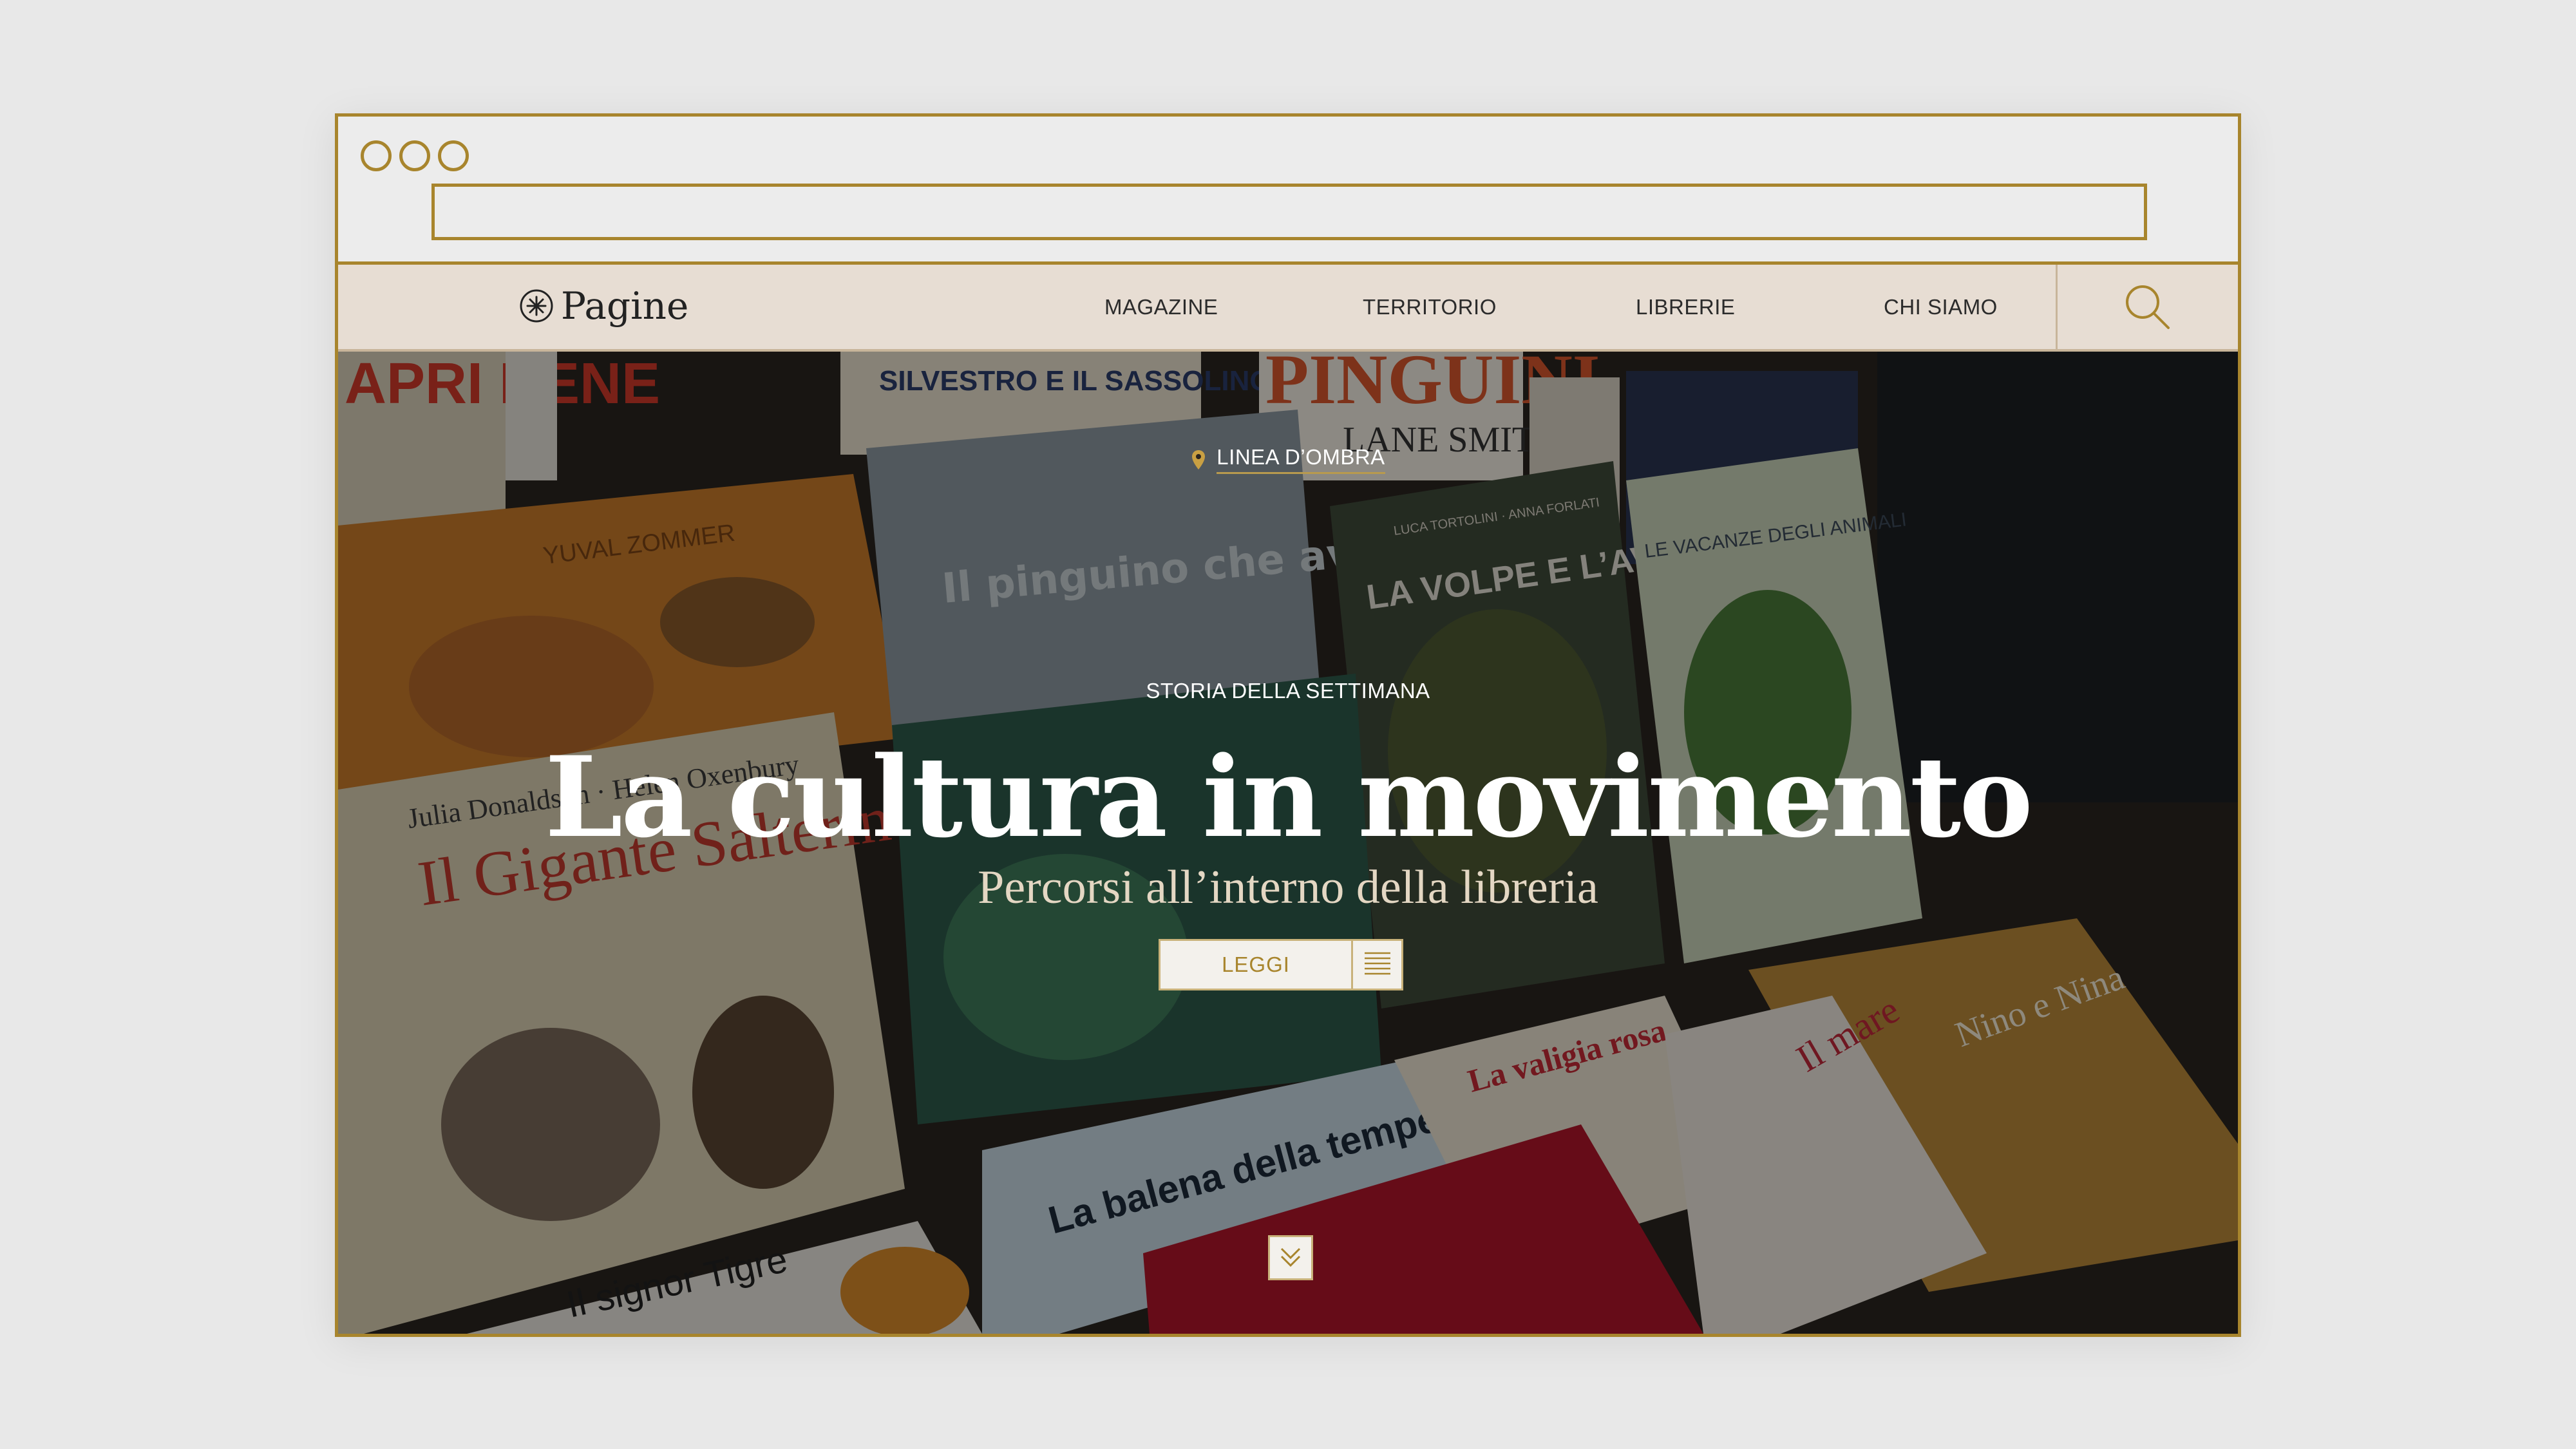  What do you see at coordinates (377, 155) in the screenshot?
I see `window-close-dot` at bounding box center [377, 155].